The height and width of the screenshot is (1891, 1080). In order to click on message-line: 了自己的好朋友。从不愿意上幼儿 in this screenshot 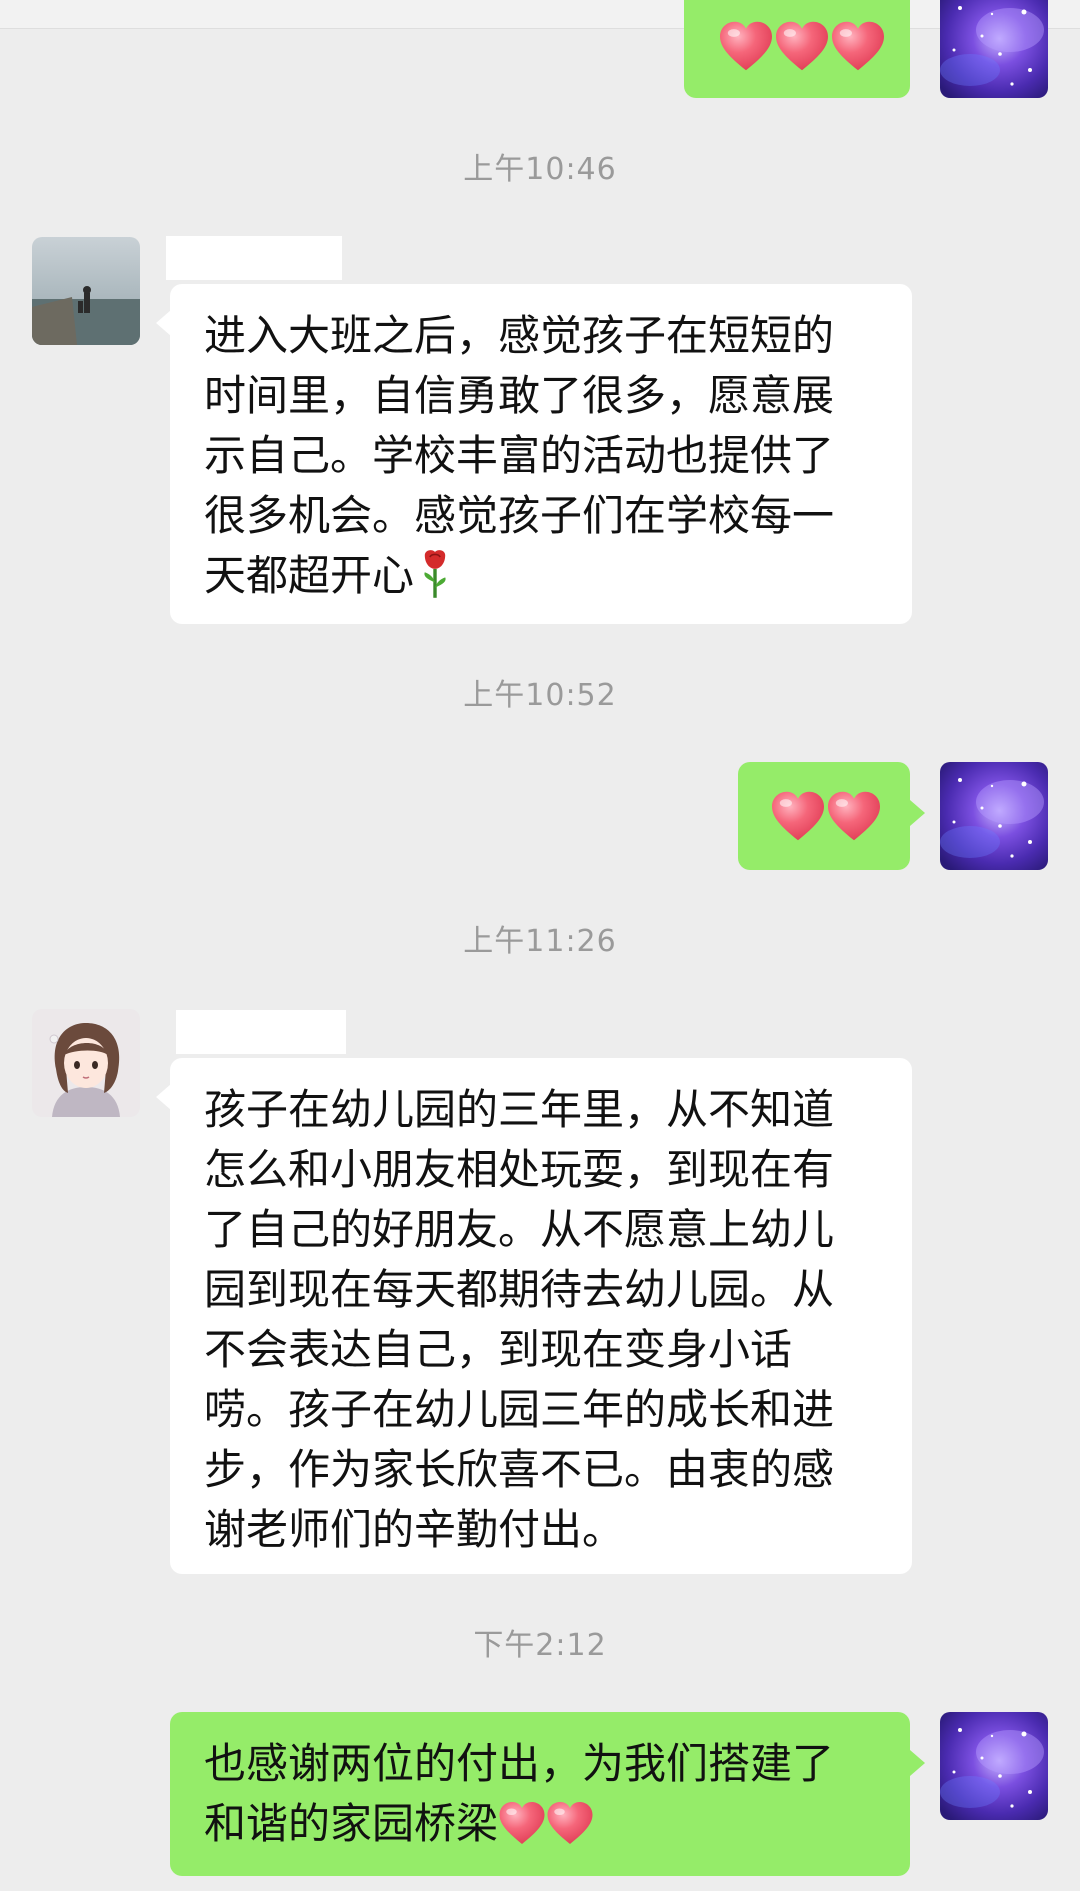, I will do `click(519, 1229)`.